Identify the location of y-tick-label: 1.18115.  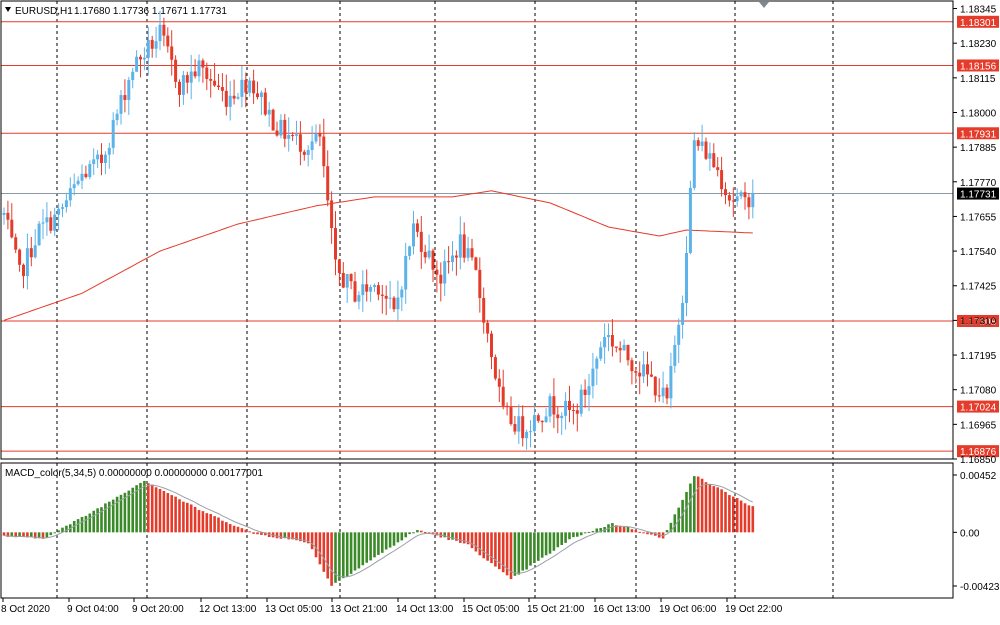
(978, 79).